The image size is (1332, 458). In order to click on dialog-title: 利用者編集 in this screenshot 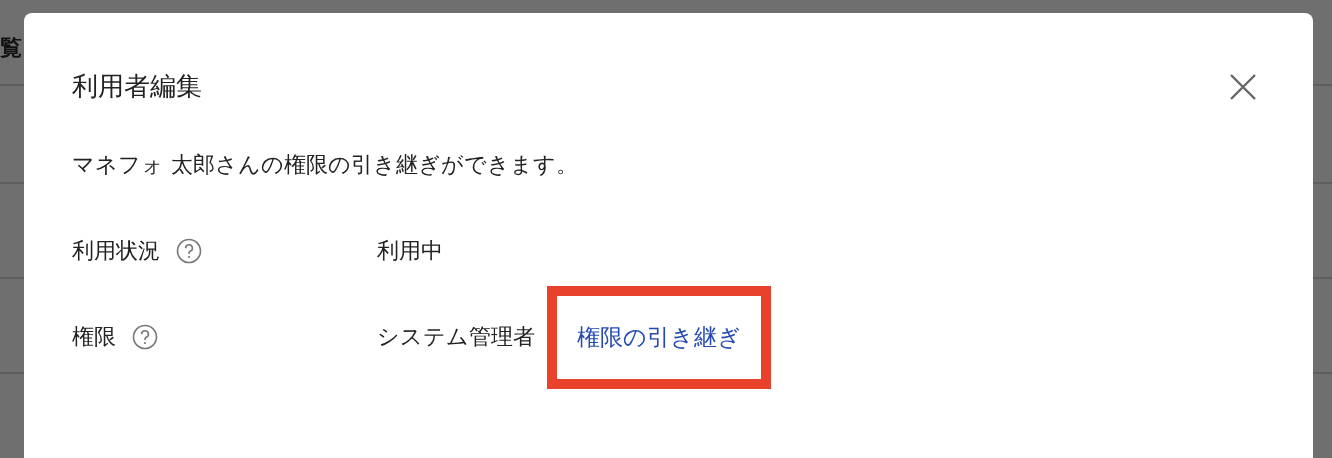, I will do `click(137, 86)`.